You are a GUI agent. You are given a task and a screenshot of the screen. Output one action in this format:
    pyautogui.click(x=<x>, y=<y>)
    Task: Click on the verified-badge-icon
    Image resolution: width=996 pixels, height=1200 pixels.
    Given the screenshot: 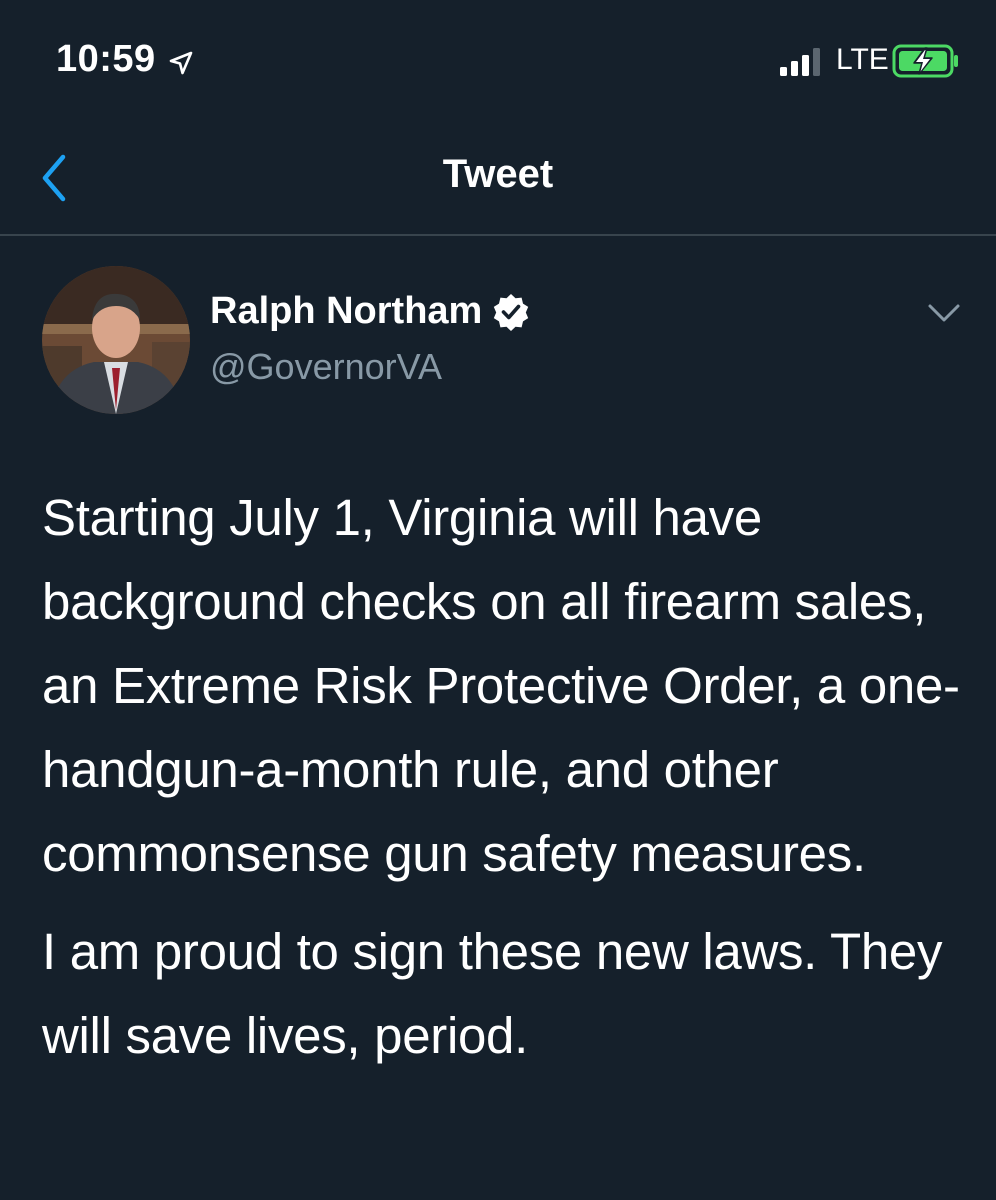 What is the action you would take?
    pyautogui.click(x=511, y=312)
    